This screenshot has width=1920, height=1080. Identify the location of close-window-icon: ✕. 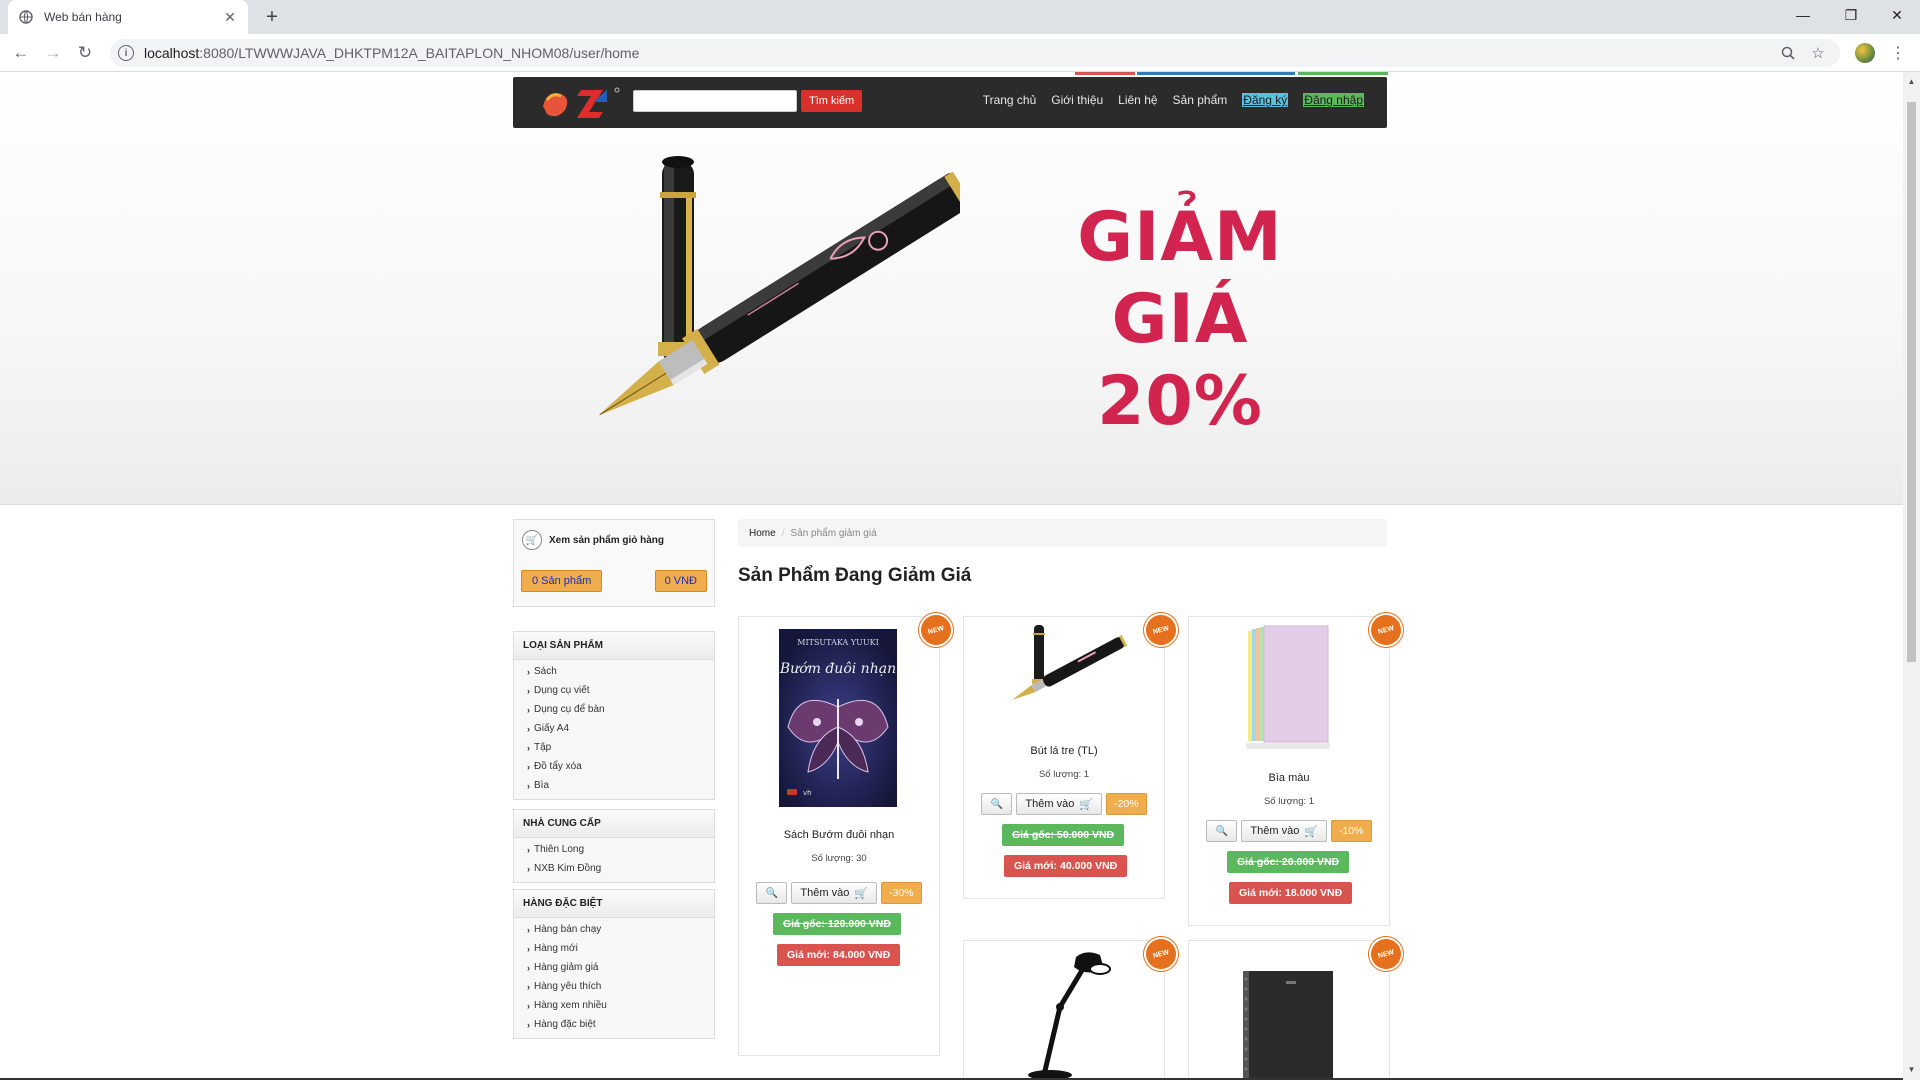
(1897, 15).